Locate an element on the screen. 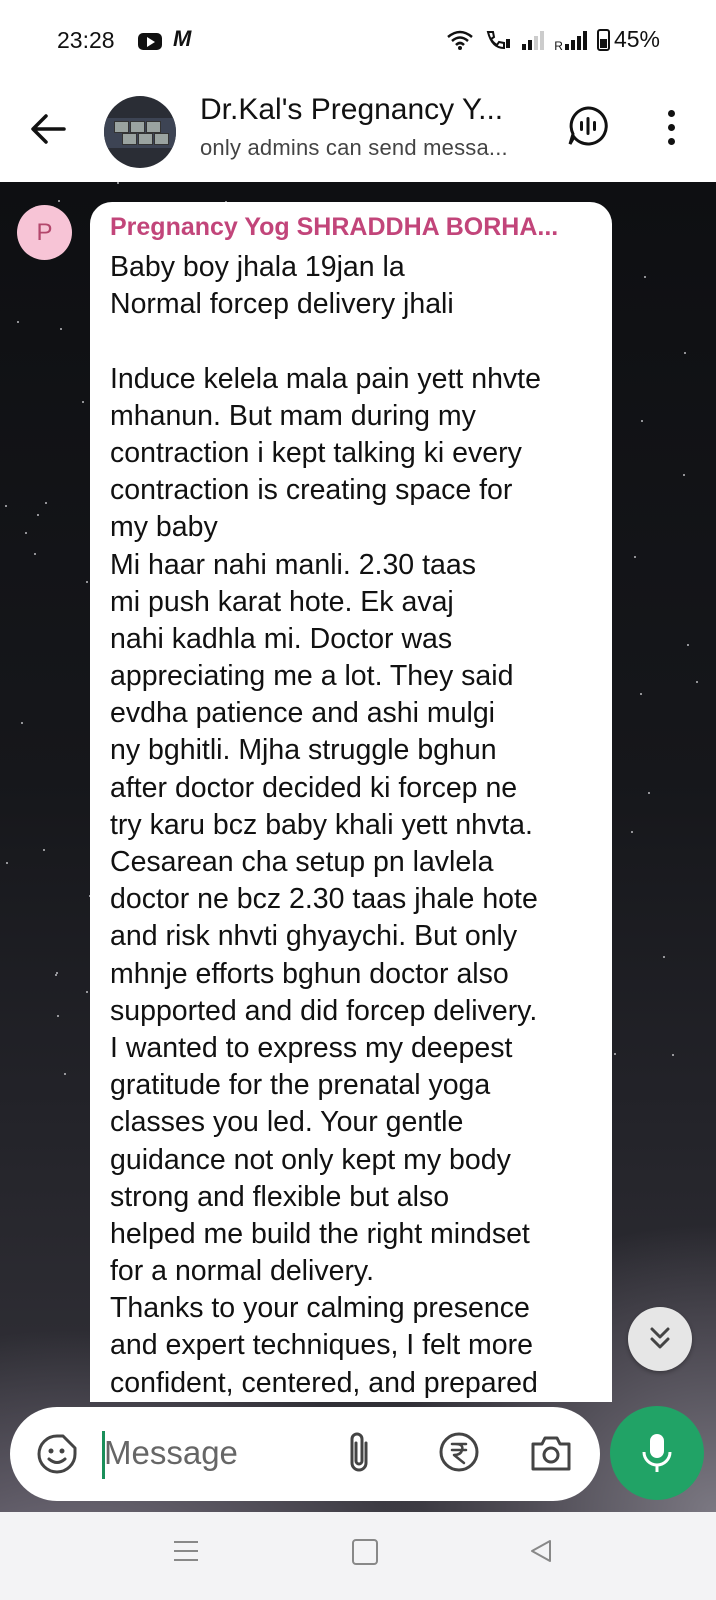  message-line: mhanun. But mam during my is located at coordinates (293, 415).